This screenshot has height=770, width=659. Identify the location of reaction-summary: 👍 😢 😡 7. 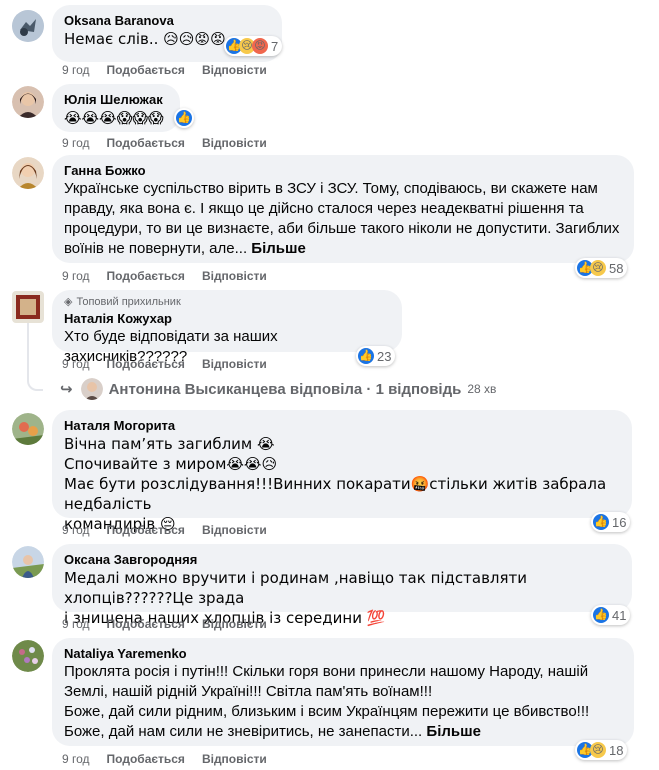
(253, 46).